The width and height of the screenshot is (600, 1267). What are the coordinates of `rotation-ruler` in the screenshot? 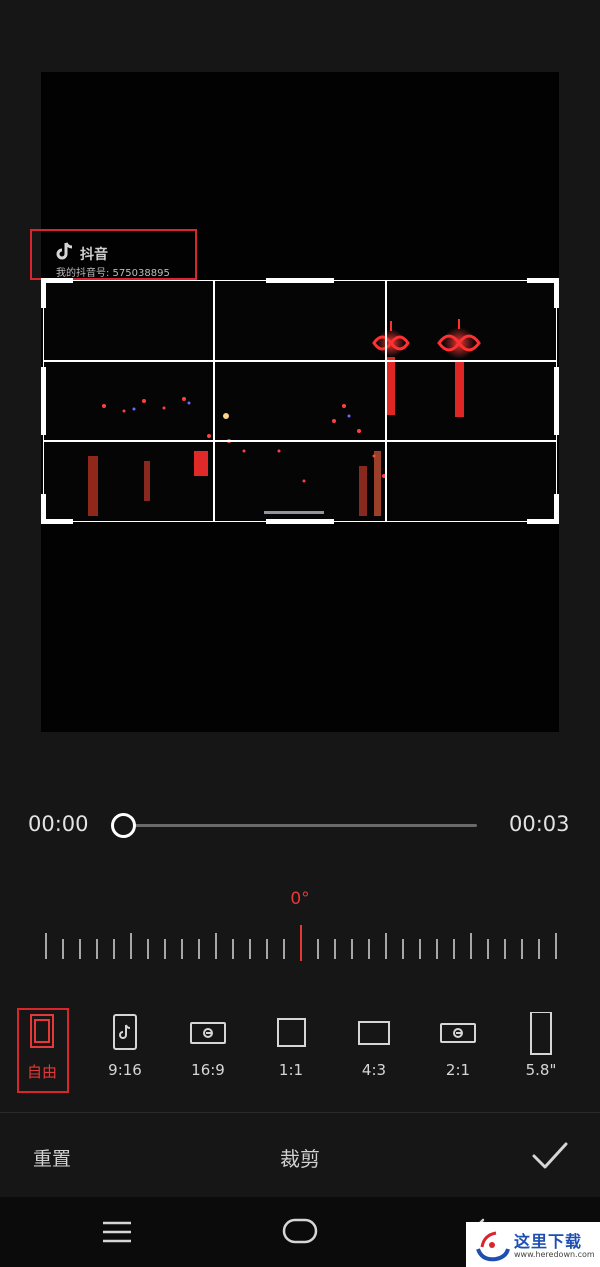 It's located at (300, 943).